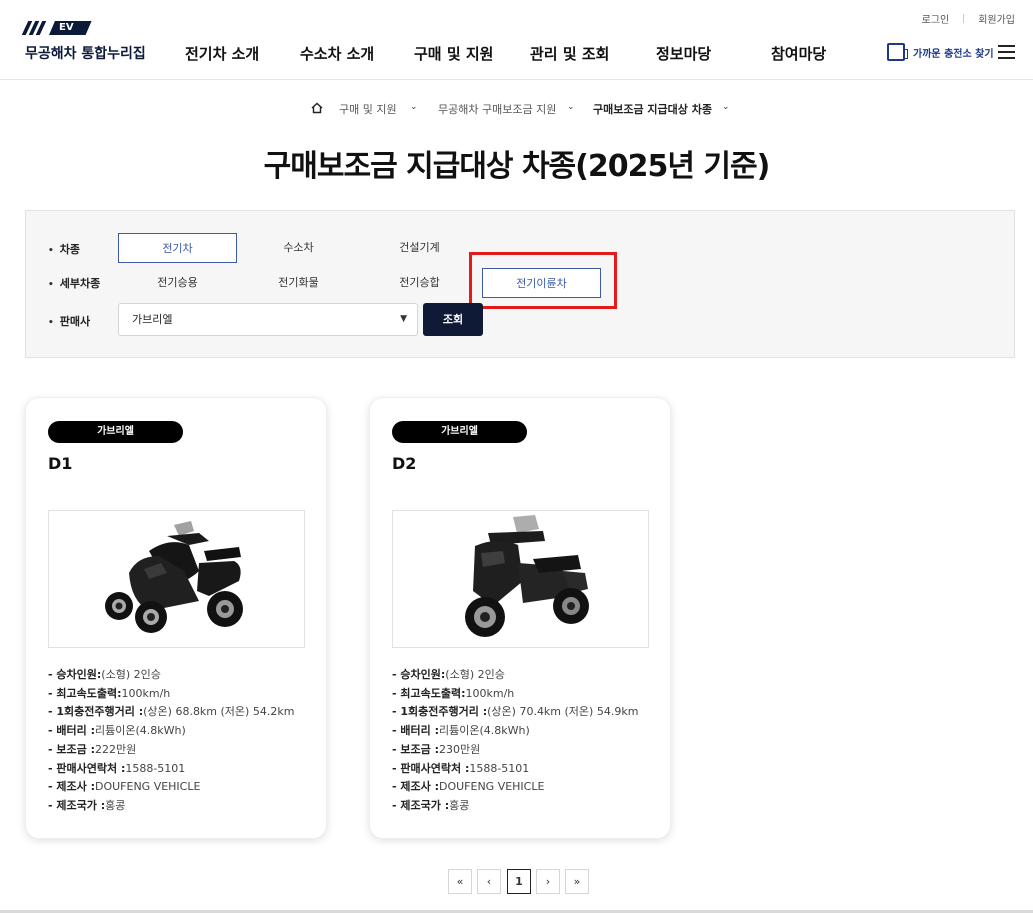 The height and width of the screenshot is (913, 1033). Describe the element at coordinates (460, 881) in the screenshot. I see `first-page-button: «` at that location.